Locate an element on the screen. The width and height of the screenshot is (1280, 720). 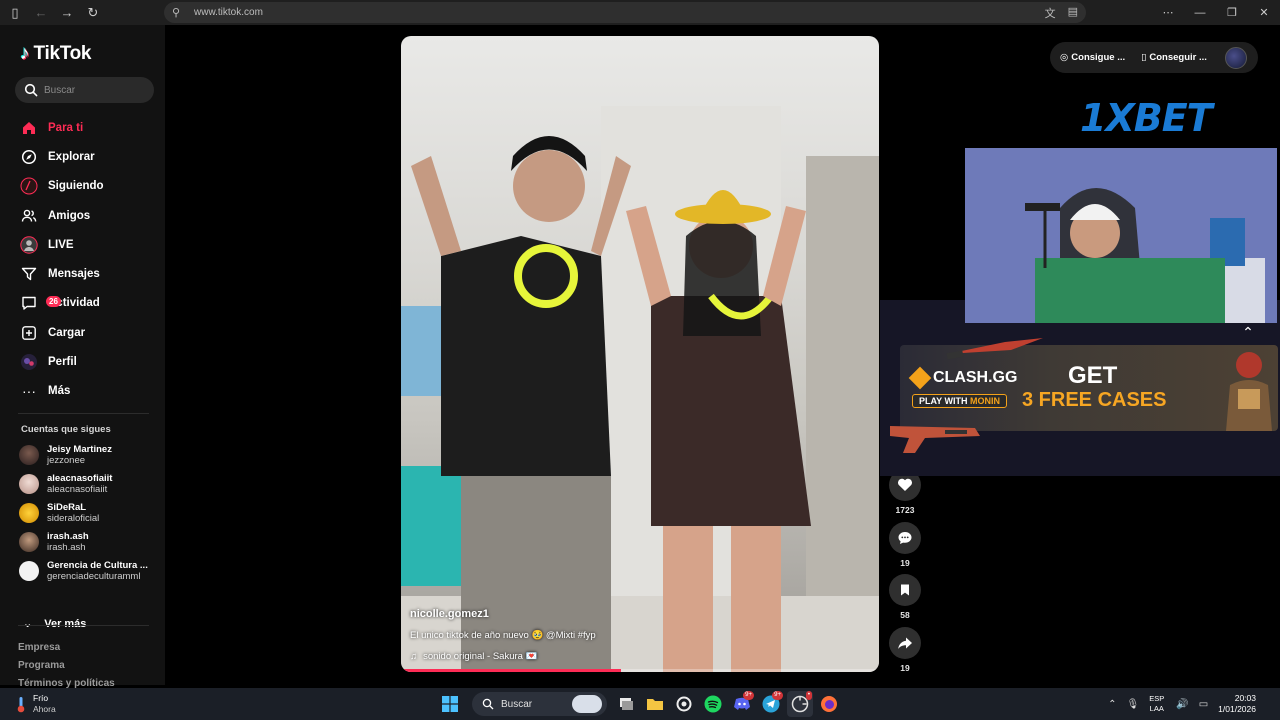
reader-icon: ▤ is located at coordinates (1073, 13).